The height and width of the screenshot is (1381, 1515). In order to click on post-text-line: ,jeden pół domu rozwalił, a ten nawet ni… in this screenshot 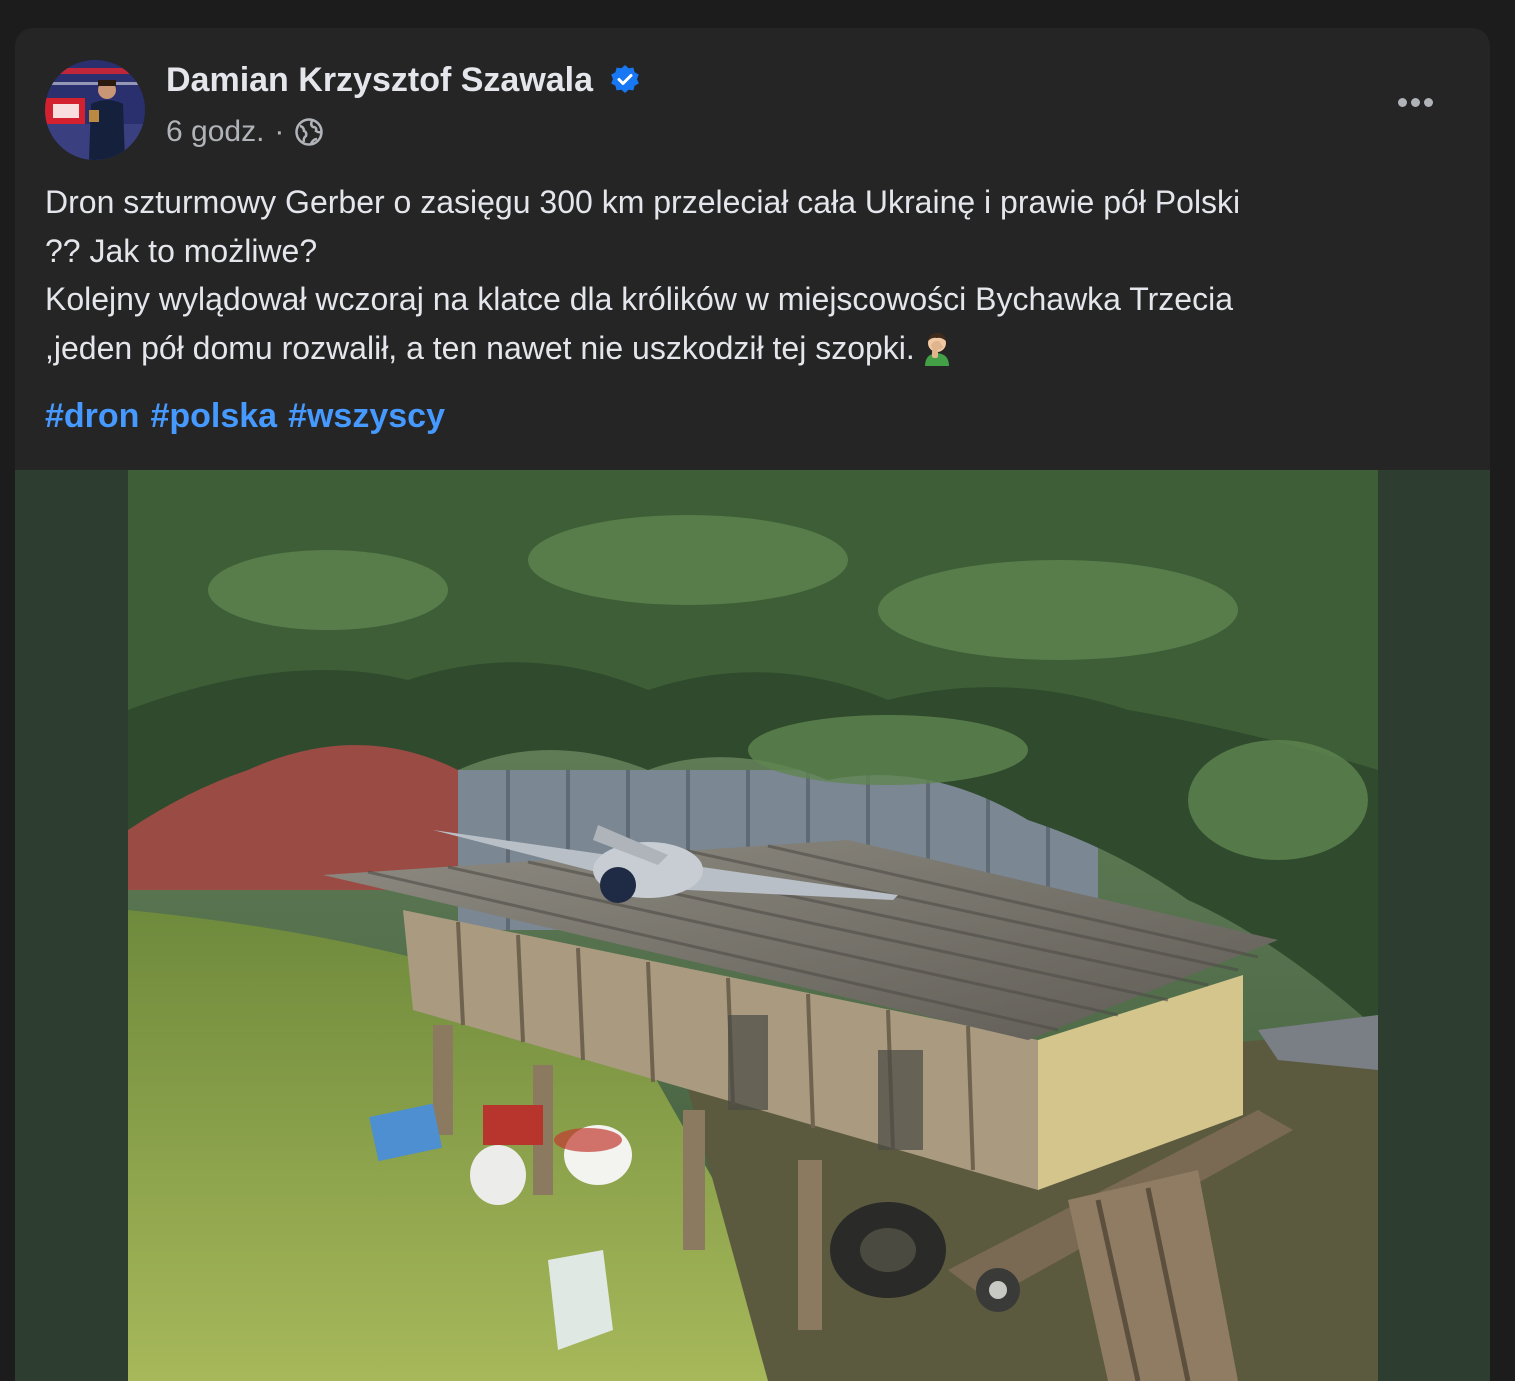, I will do `click(480, 347)`.